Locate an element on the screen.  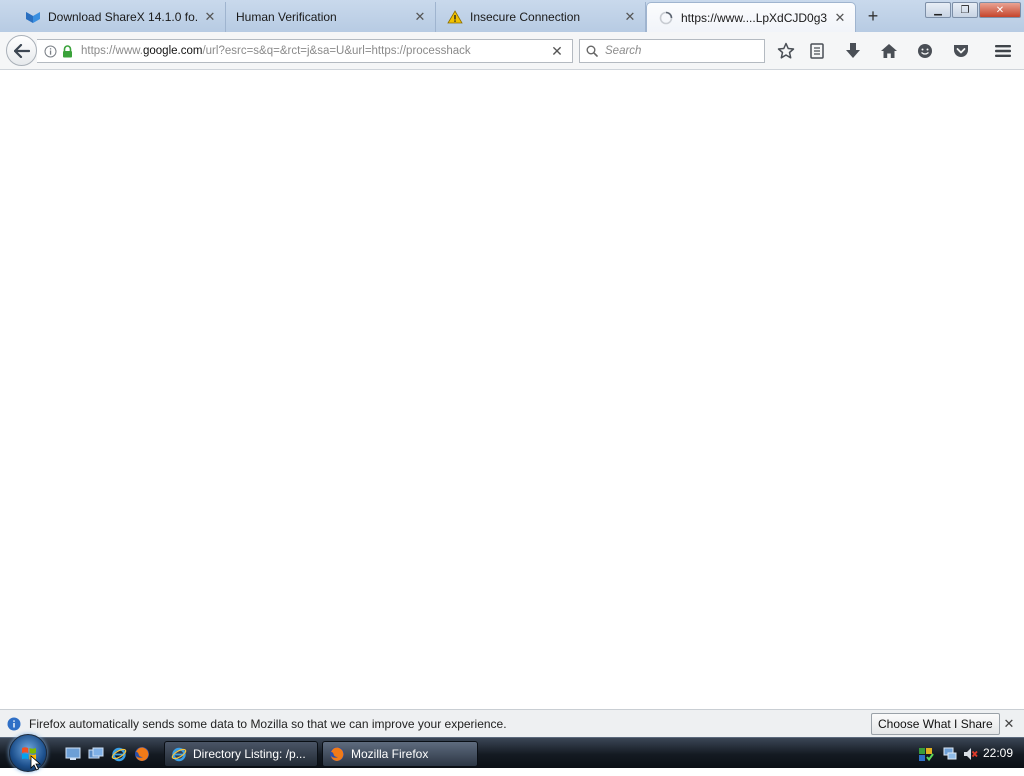
close-notification-icon: ✕ is located at coordinates (1009, 723).